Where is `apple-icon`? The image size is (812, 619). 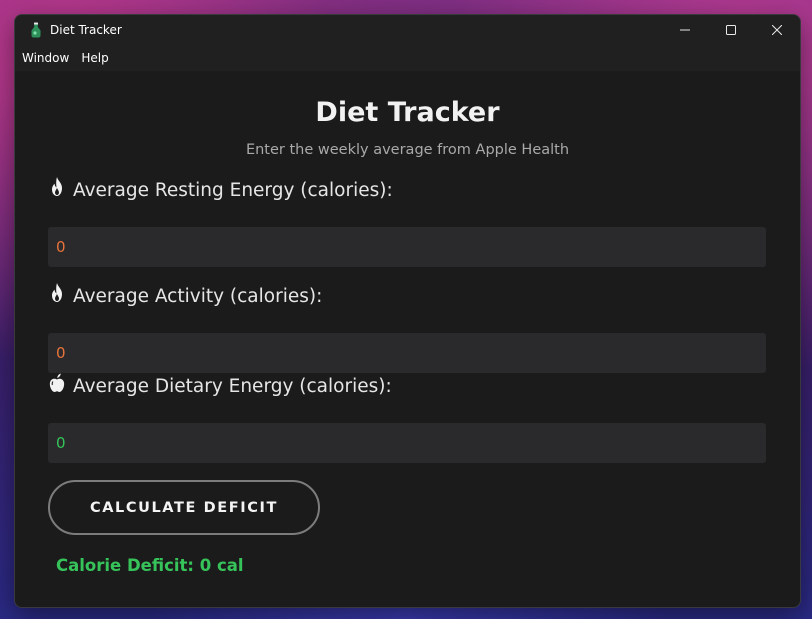 apple-icon is located at coordinates (57, 383).